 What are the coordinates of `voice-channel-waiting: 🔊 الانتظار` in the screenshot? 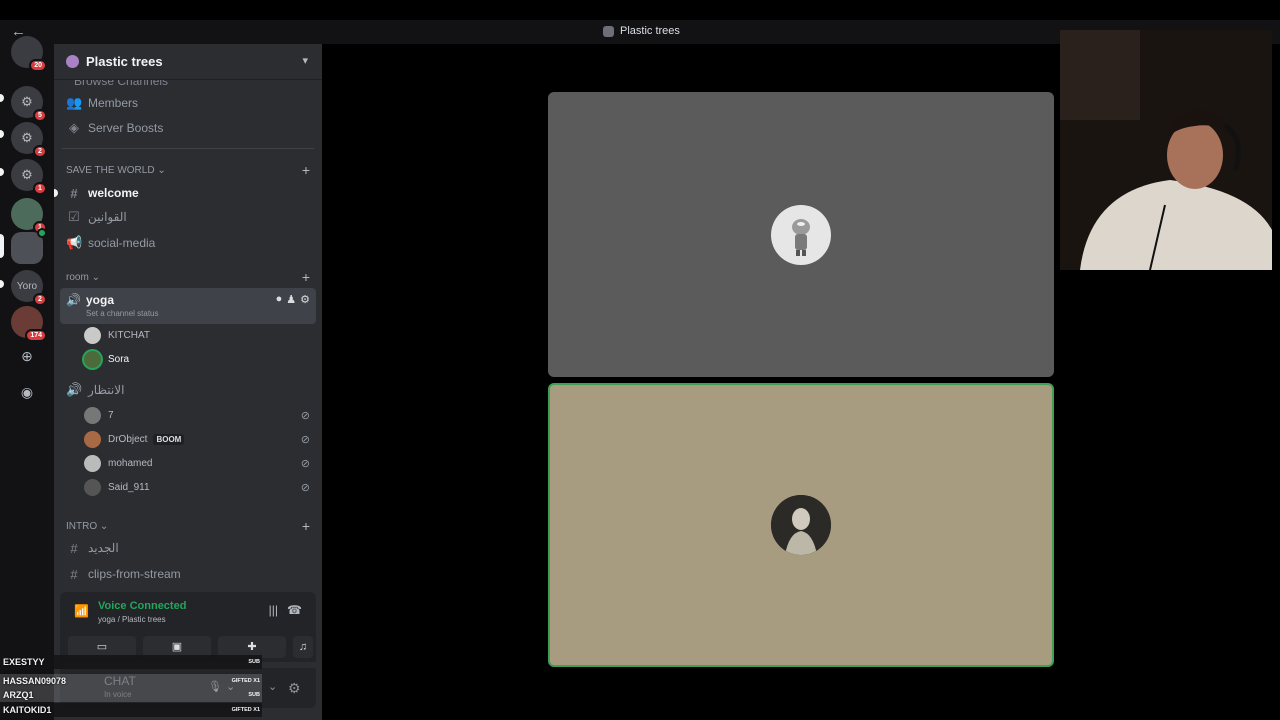 It's located at (188, 390).